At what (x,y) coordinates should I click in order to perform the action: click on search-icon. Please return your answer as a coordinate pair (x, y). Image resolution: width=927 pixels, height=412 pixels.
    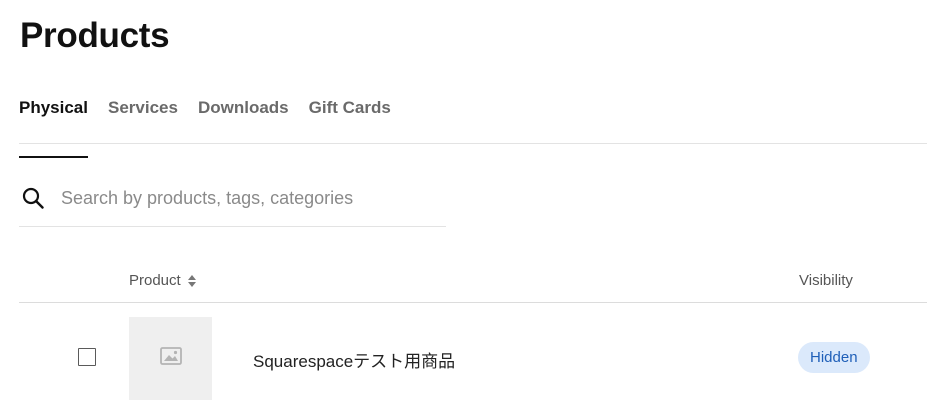
    Looking at the image, I should click on (33, 198).